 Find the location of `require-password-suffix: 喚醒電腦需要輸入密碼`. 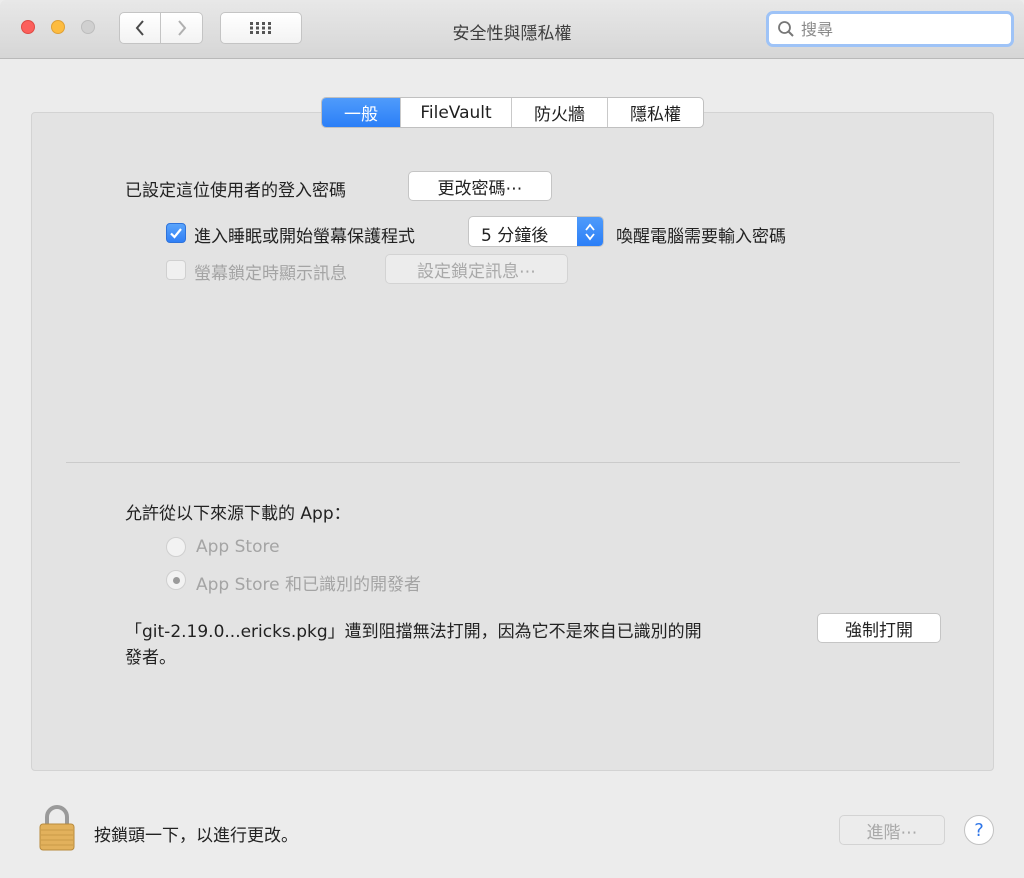

require-password-suffix: 喚醒電腦需要輸入密碼 is located at coordinates (701, 237).